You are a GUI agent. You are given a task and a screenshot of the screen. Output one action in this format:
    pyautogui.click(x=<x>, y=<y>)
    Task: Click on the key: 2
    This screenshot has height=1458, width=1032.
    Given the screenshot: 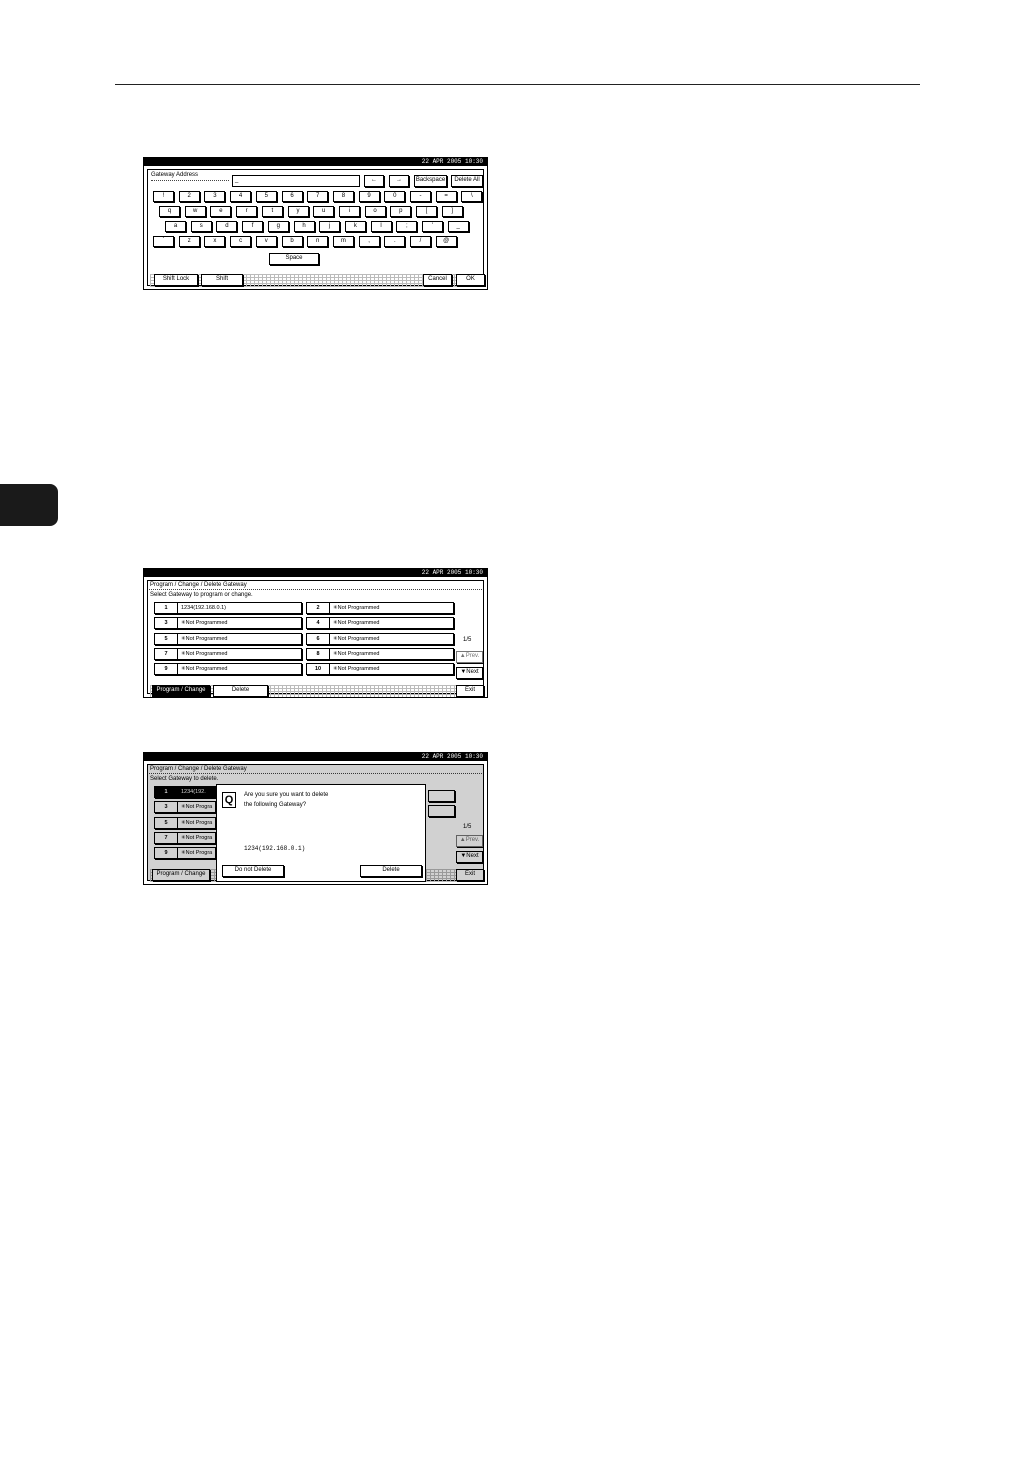 What is the action you would take?
    pyautogui.click(x=189, y=196)
    